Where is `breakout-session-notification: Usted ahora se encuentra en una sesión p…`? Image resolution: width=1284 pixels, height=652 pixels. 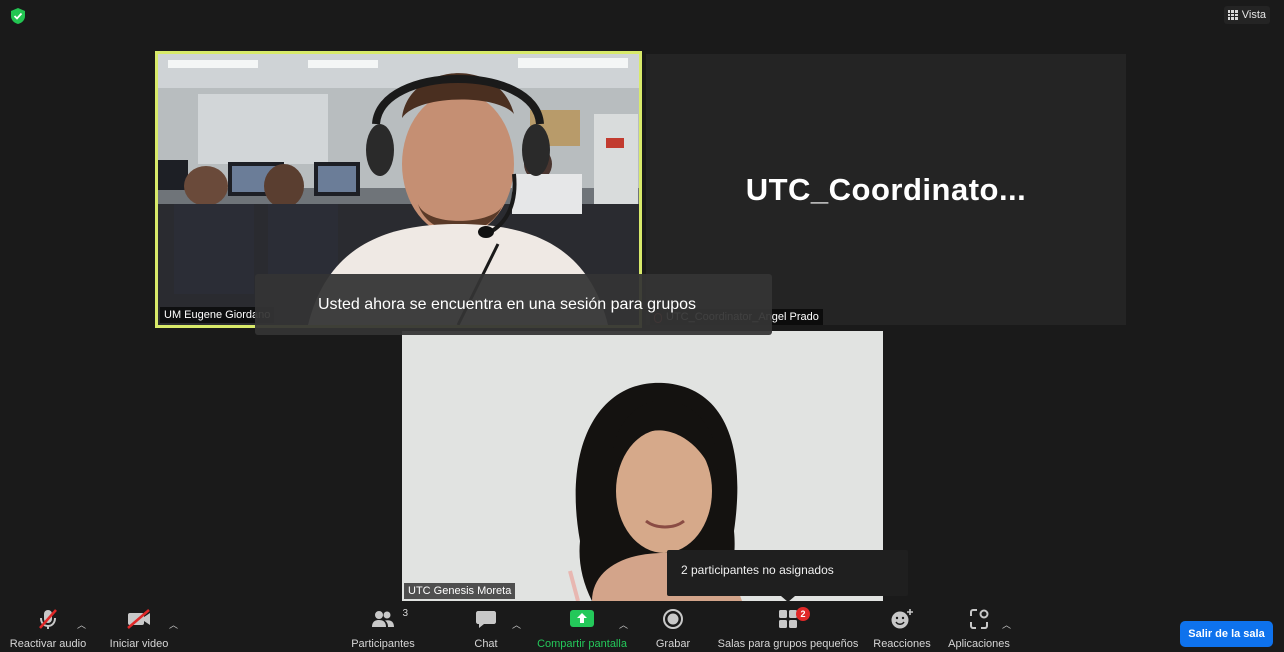
breakout-session-notification: Usted ahora se encuentra en una sesión p… is located at coordinates (513, 304).